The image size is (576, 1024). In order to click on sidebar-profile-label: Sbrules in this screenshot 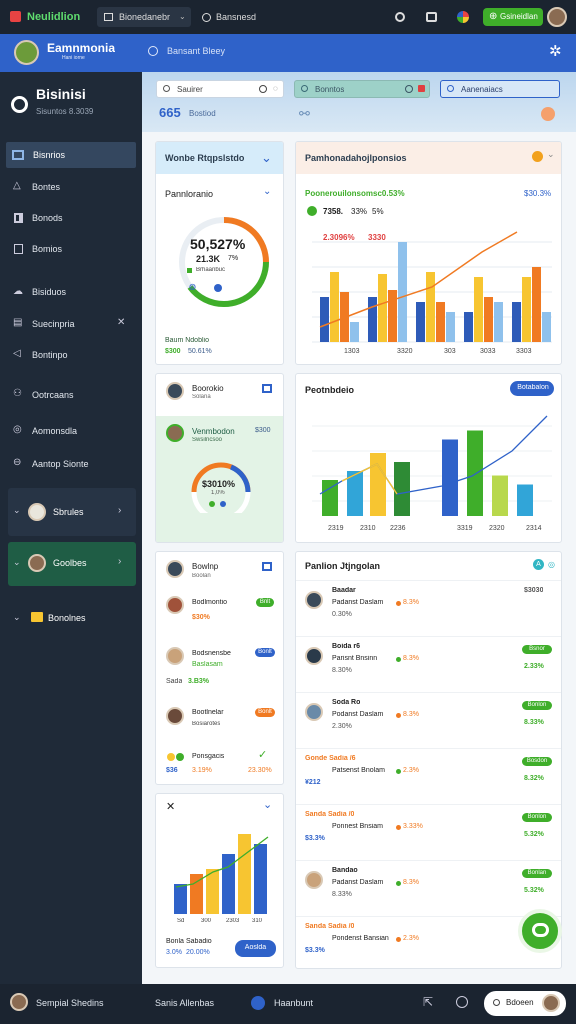, I will do `click(68, 512)`.